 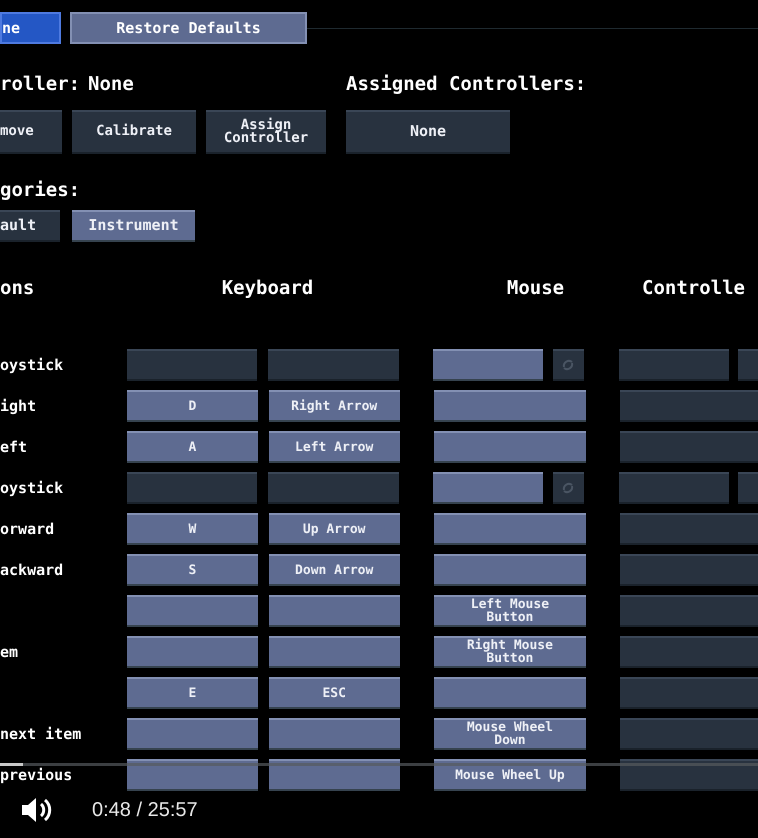 I want to click on controller-value: None, so click(x=111, y=84).